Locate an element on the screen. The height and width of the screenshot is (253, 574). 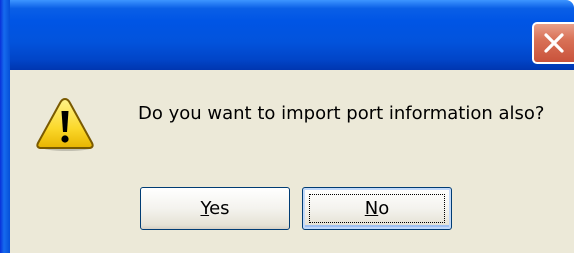
yes-button: Yes is located at coordinates (215, 208).